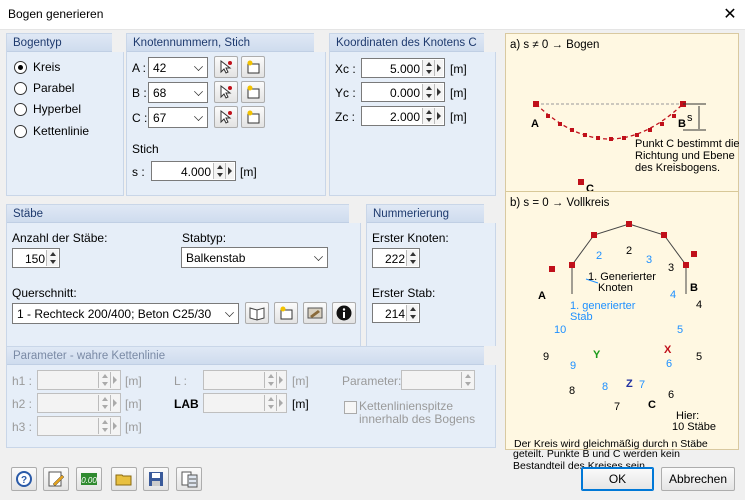  Describe the element at coordinates (730, 15) in the screenshot. I see `close-icon: ✕` at that location.